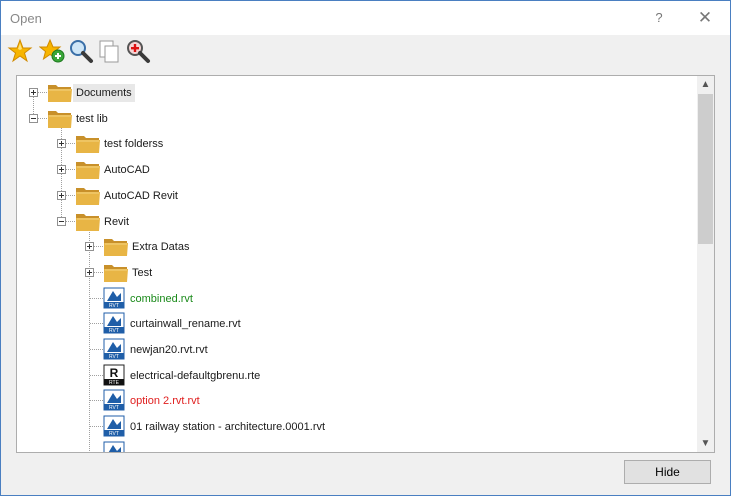  What do you see at coordinates (705, 84) in the screenshot?
I see `scroll-up-button: ▲` at bounding box center [705, 84].